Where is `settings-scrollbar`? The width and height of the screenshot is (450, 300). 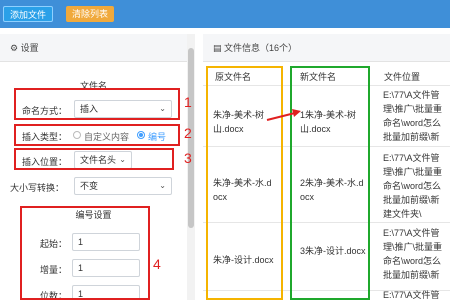
settings-scrollbar is located at coordinates (191, 167).